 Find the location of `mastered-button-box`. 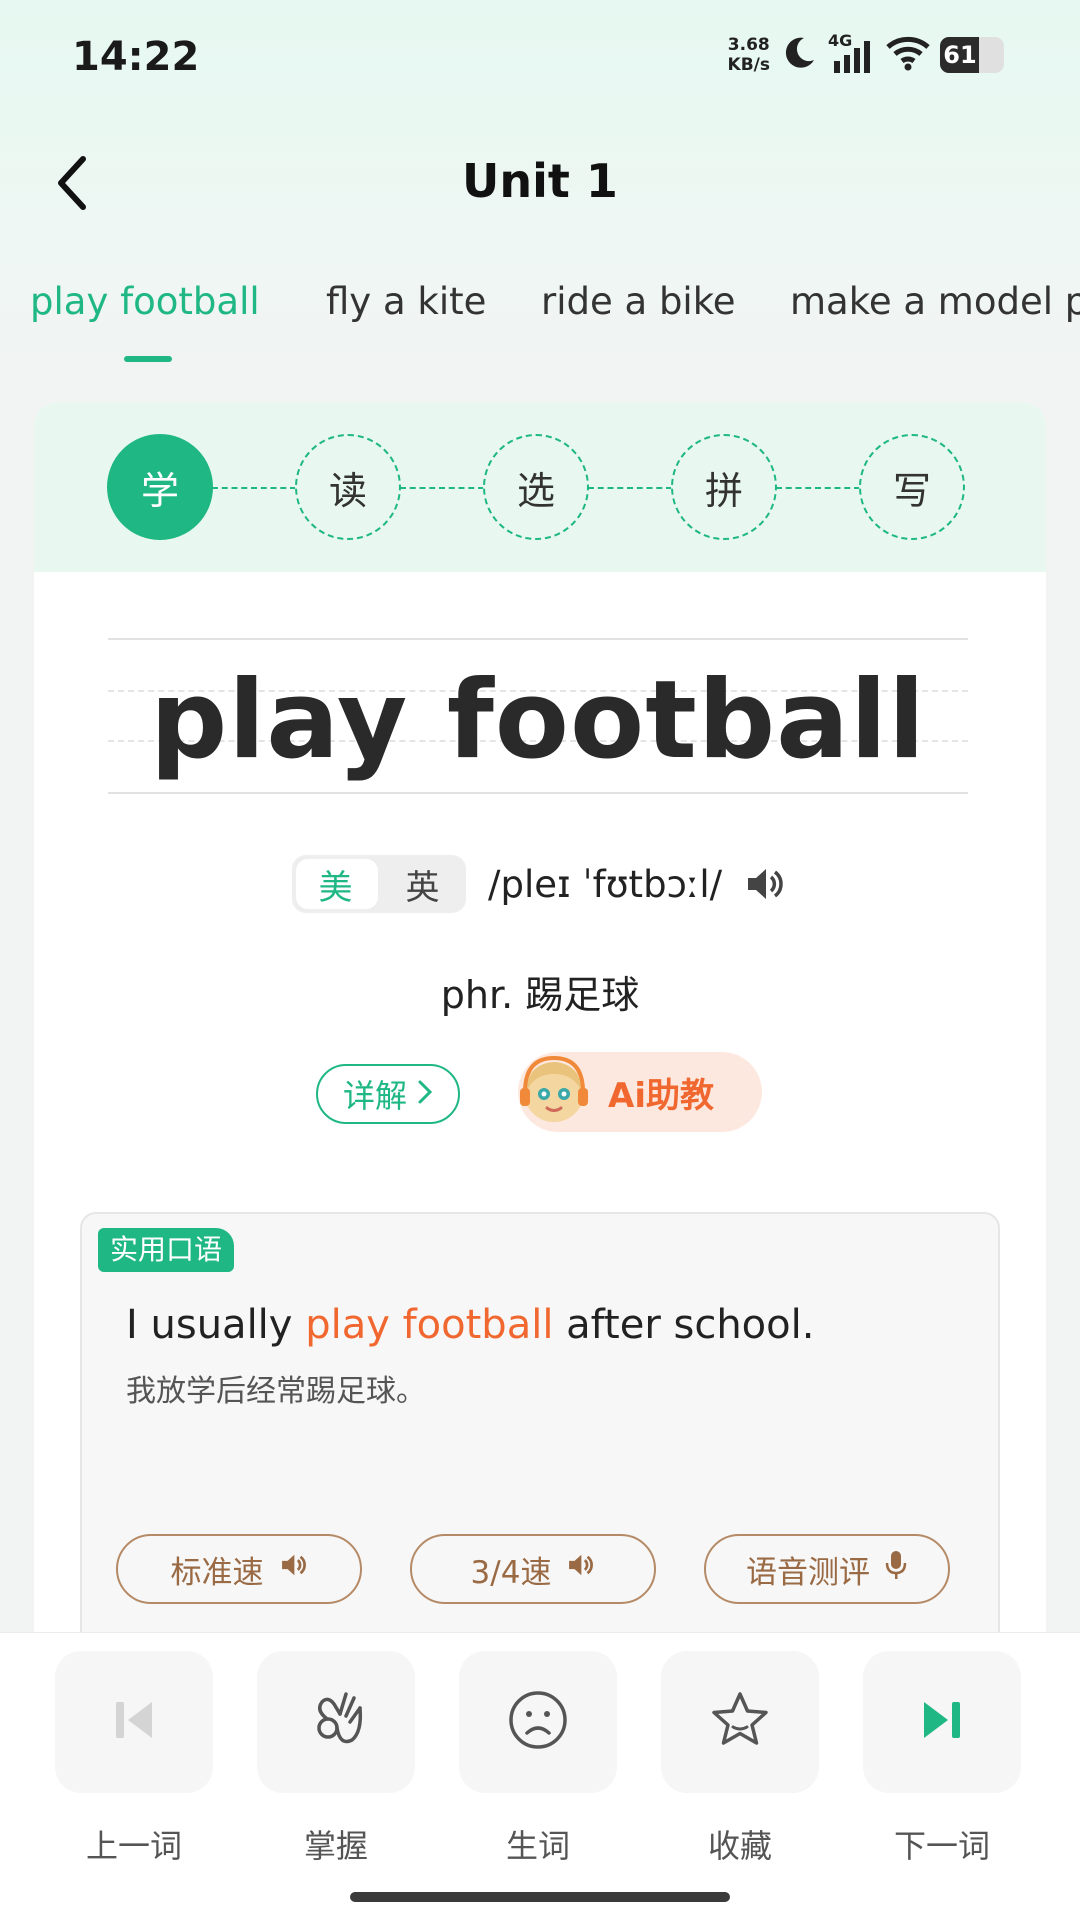

mastered-button-box is located at coordinates (336, 1722).